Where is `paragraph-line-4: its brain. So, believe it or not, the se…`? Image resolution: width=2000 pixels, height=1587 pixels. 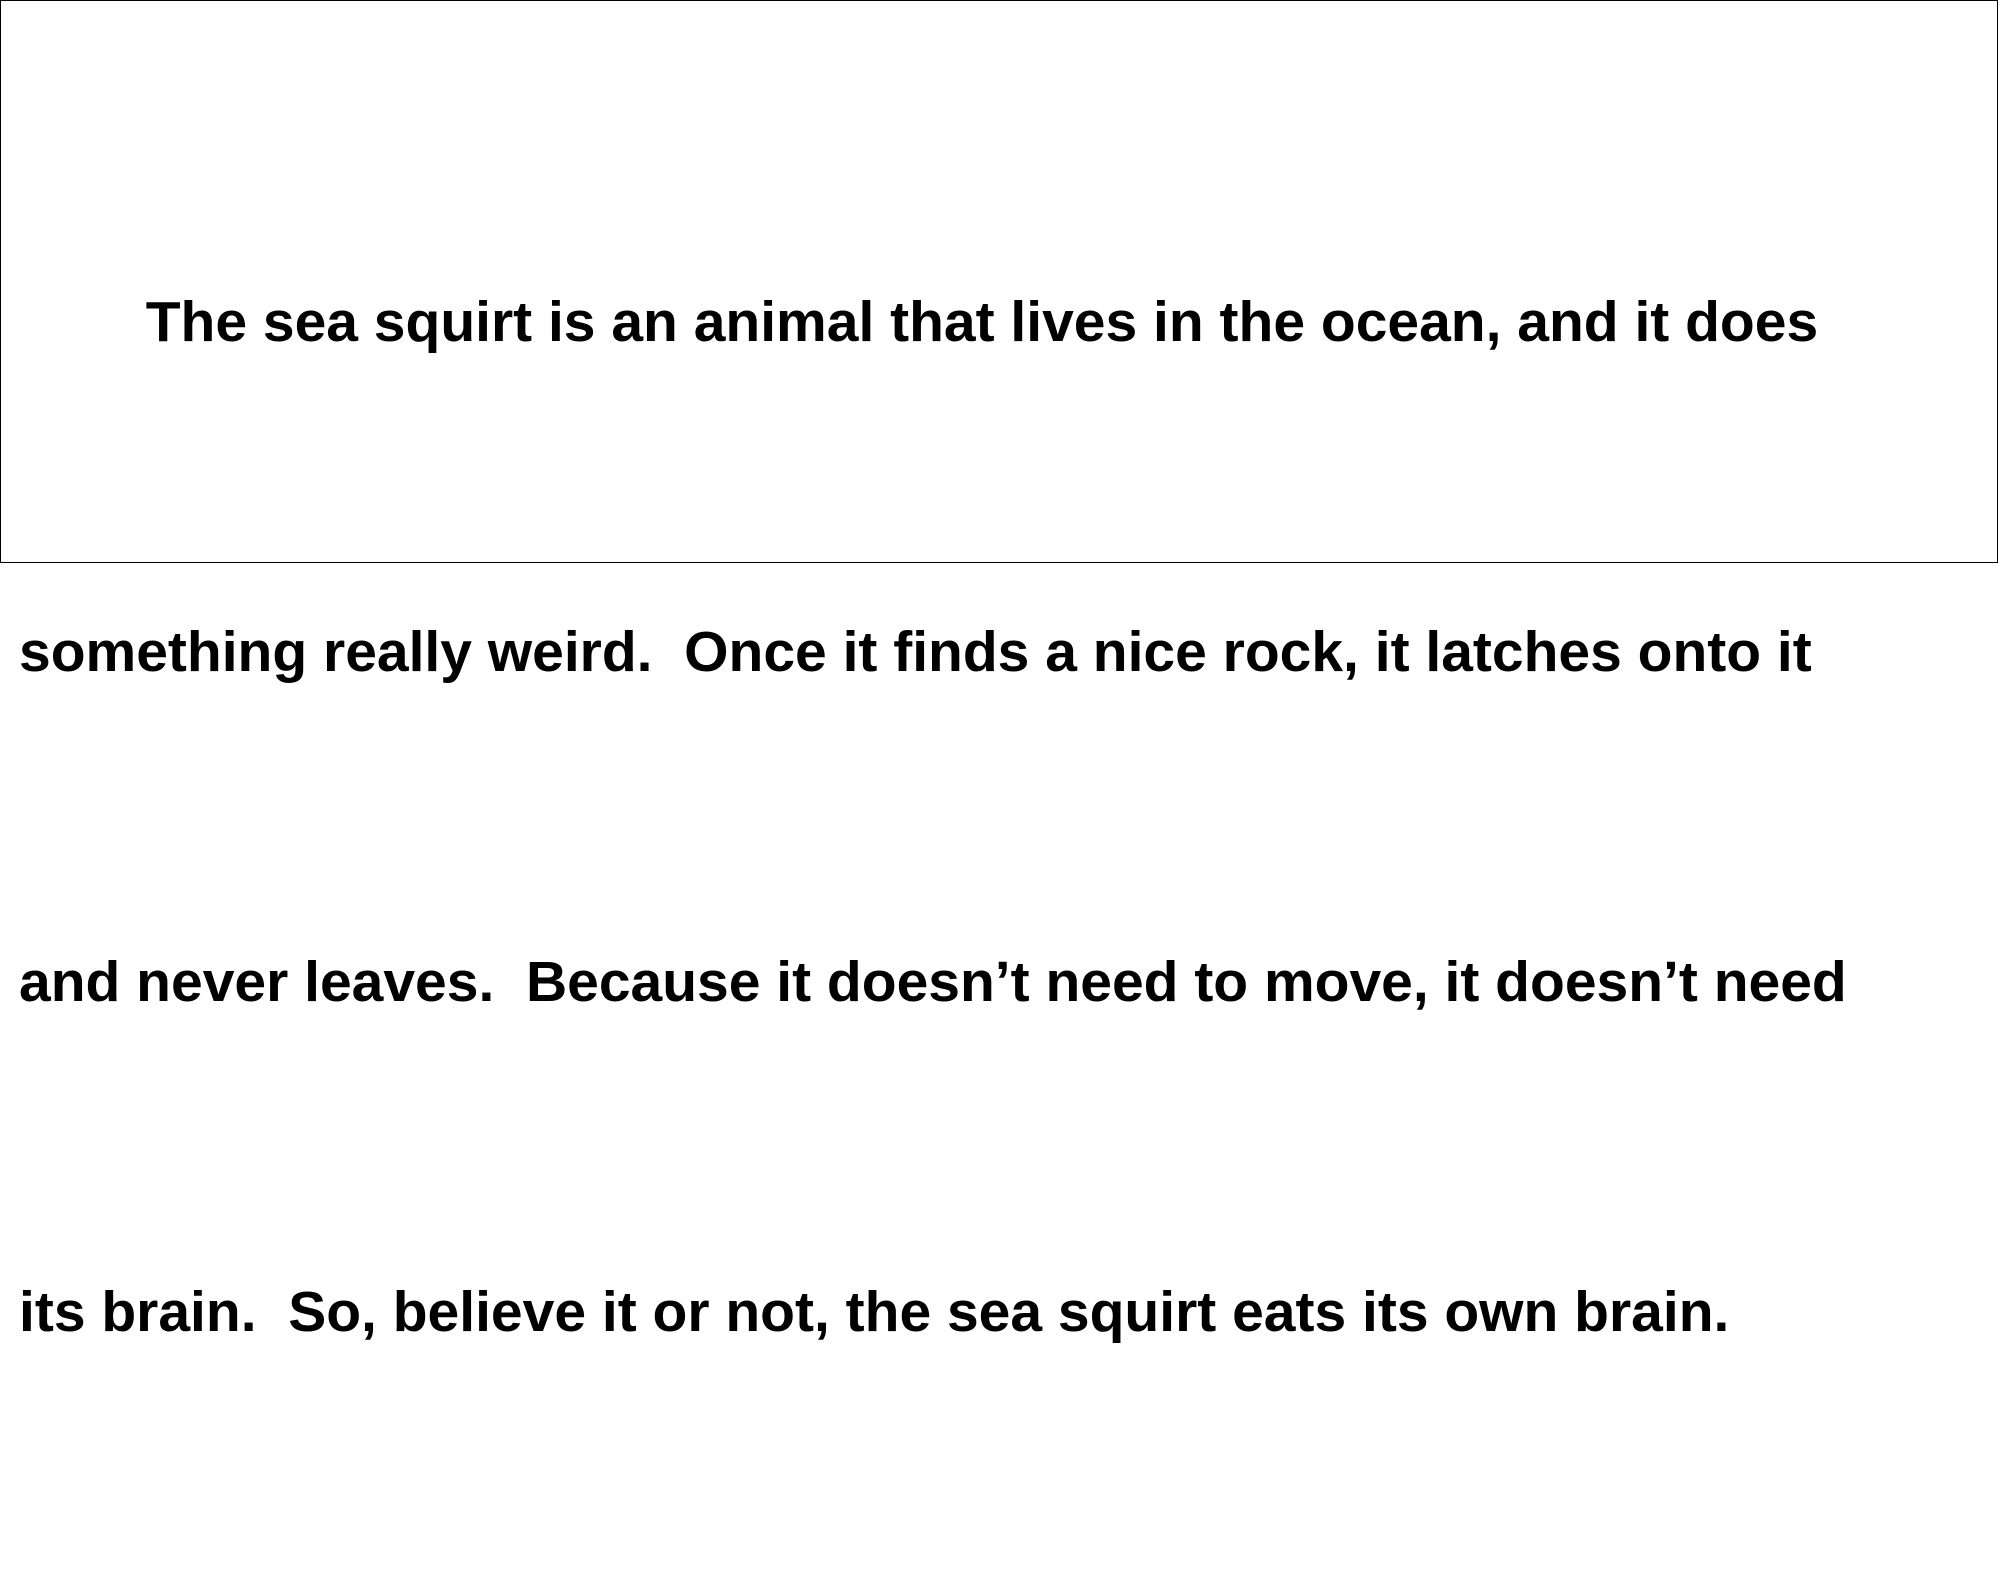 paragraph-line-4: its brain. So, believe it or not, the se… is located at coordinates (874, 1312).